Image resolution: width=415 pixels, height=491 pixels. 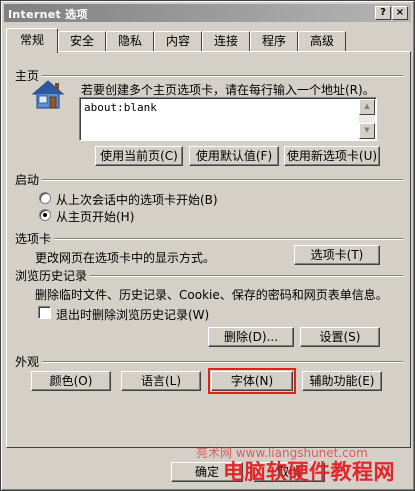 I want to click on scroll-up-icon: ▲, so click(x=367, y=107).